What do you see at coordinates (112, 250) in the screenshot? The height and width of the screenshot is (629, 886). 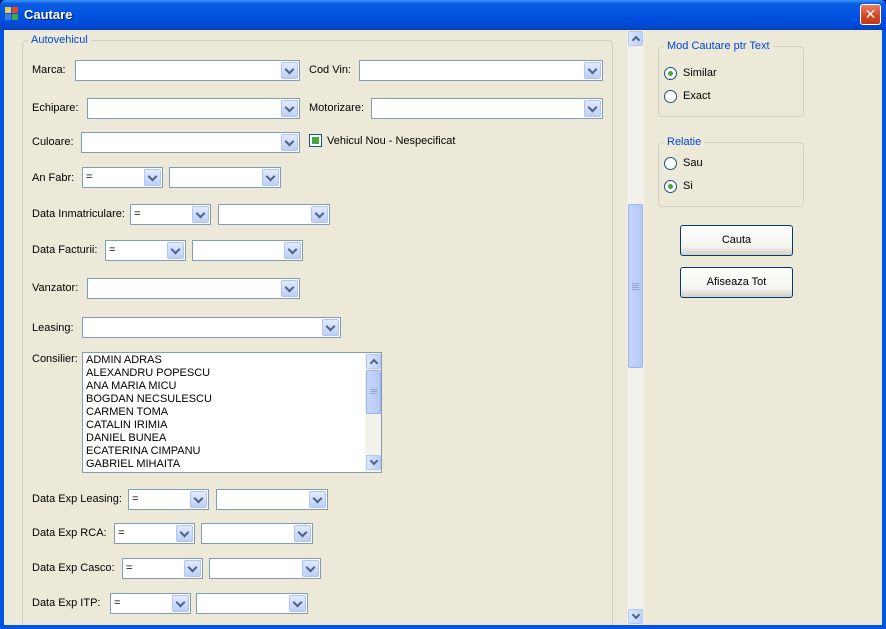 I see `data-facturii-operator-value: =` at bounding box center [112, 250].